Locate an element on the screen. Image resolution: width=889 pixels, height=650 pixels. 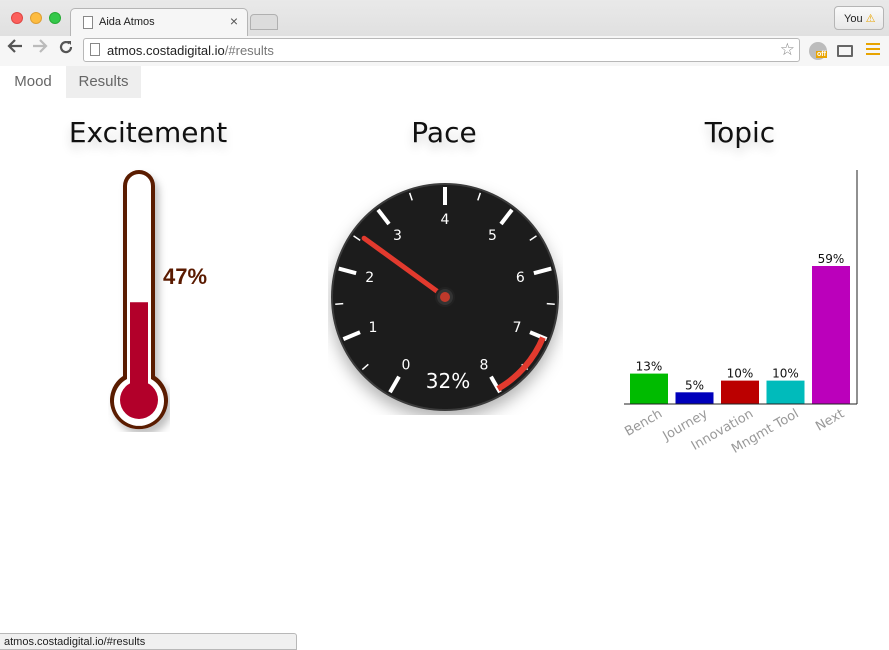
gauge-tick-label: 6 is located at coordinates (520, 278).